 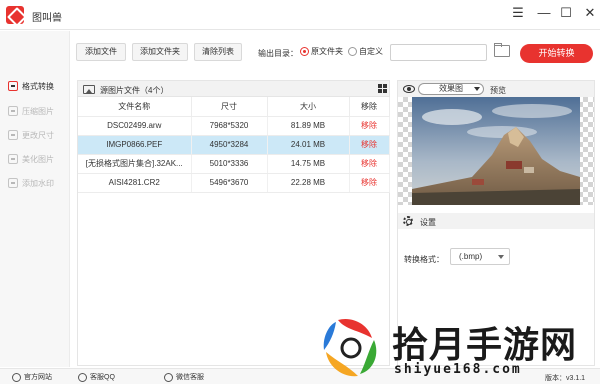 I want to click on website-link: 官方网站, so click(x=32, y=377).